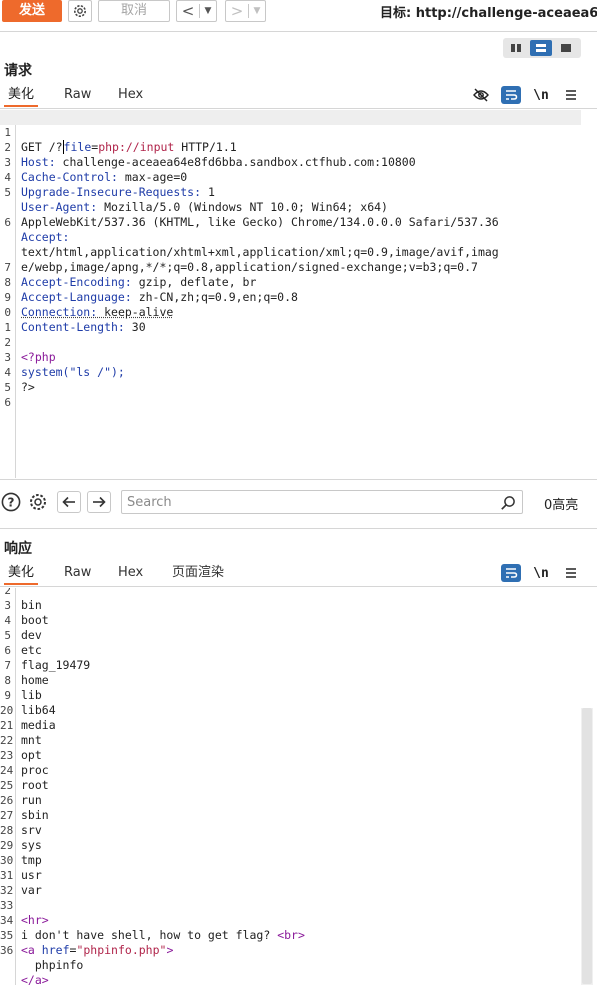  What do you see at coordinates (290, 342) in the screenshot?
I see `code-line: 3 system("ls /");` at bounding box center [290, 342].